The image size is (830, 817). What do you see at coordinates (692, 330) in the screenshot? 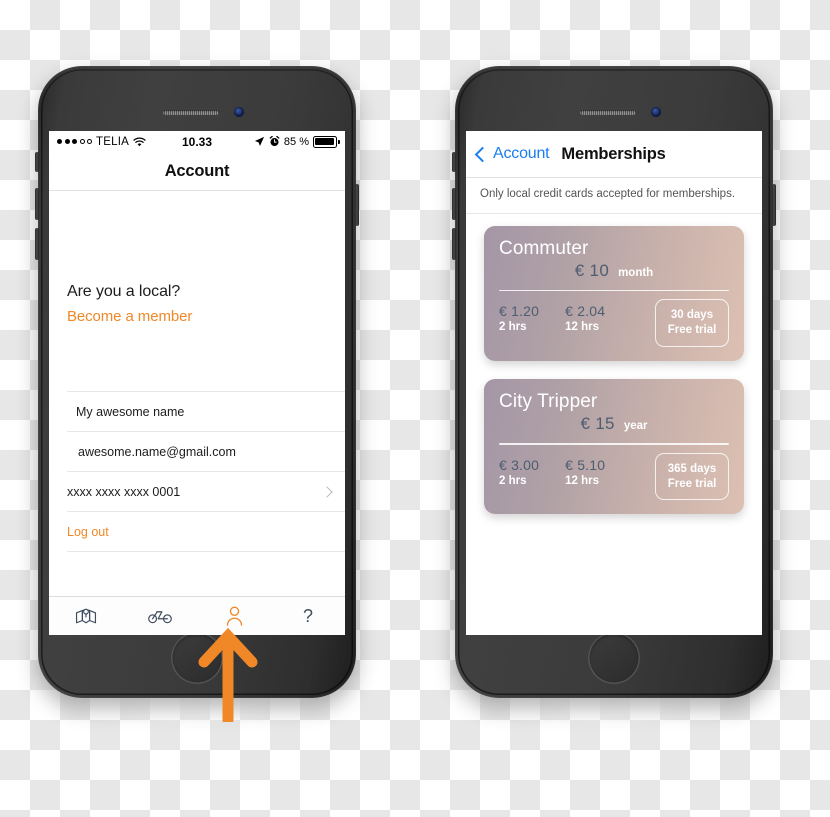
I see `commuter-trial-label: Free trial` at bounding box center [692, 330].